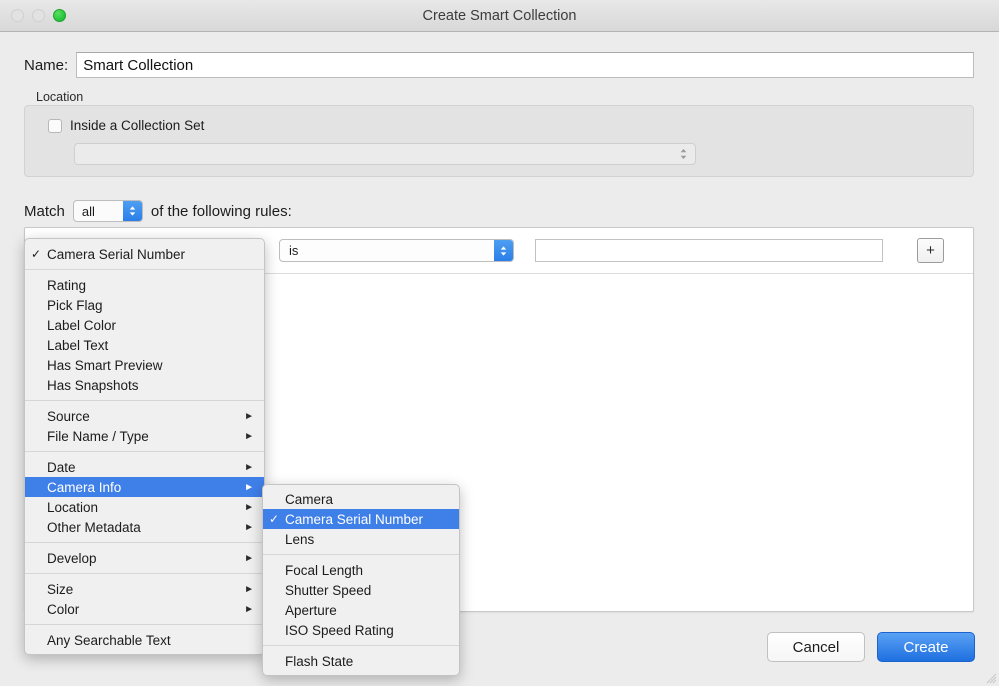 The image size is (999, 686). I want to click on criterion-menu-item-label: Rating, so click(67, 285).